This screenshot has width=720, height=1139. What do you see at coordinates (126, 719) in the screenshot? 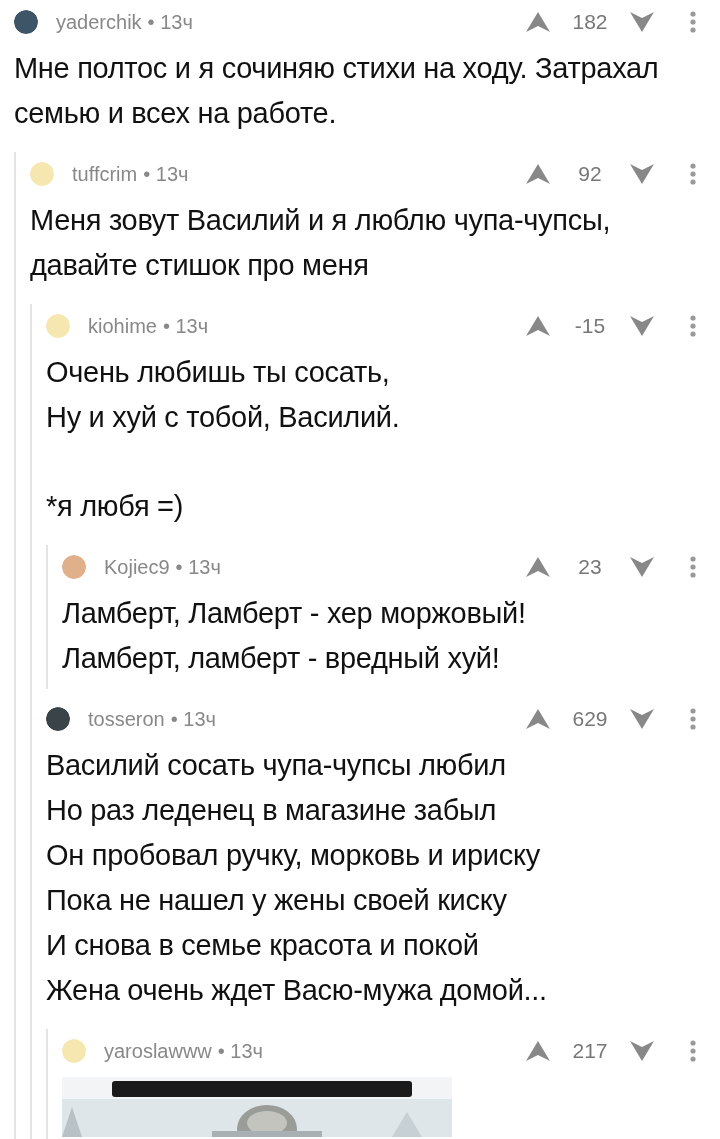
I see `username: tosseron` at bounding box center [126, 719].